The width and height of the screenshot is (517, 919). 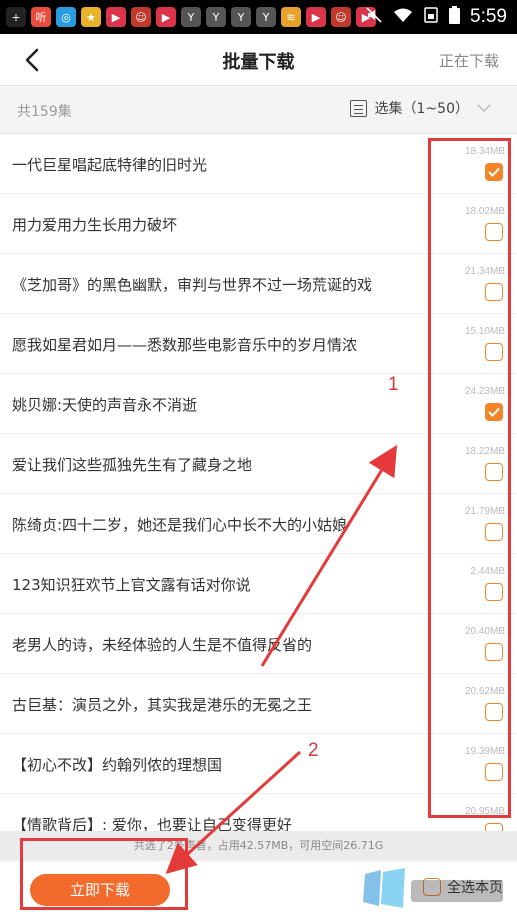 I want to click on select-all-label: 全选本页, so click(x=475, y=888).